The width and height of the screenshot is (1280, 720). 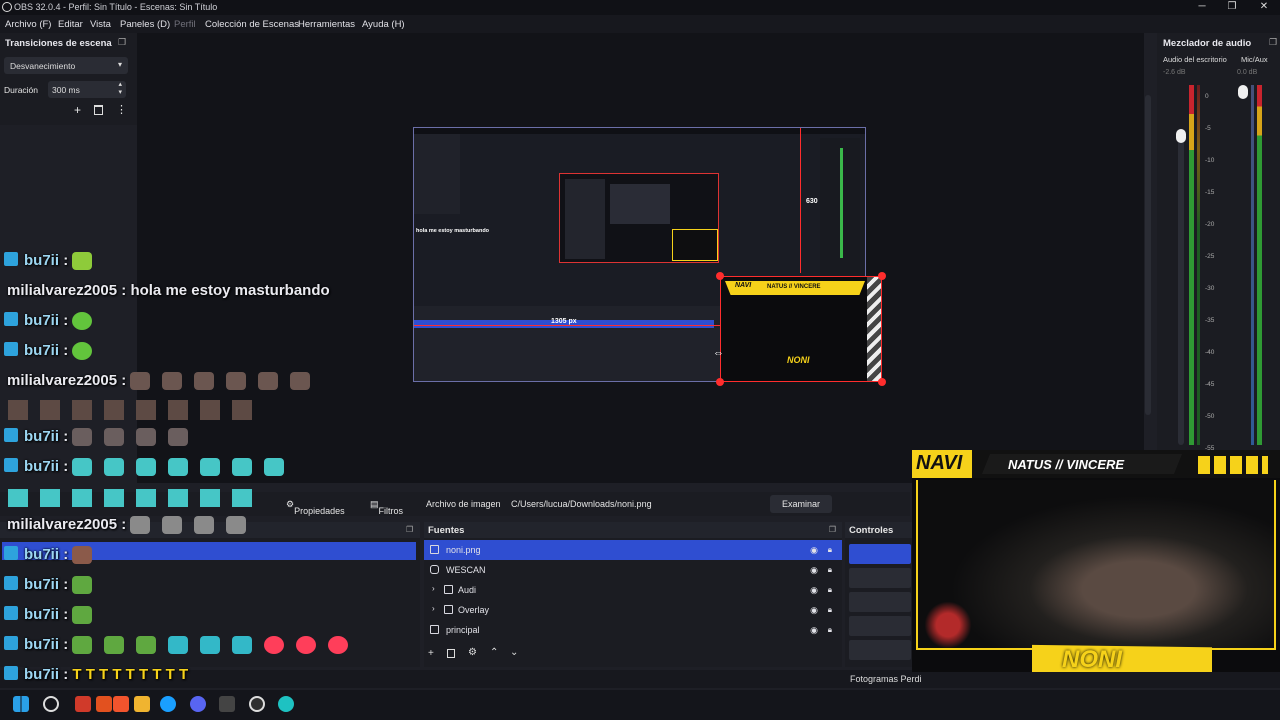 I want to click on resize-handle-br, so click(x=882, y=382).